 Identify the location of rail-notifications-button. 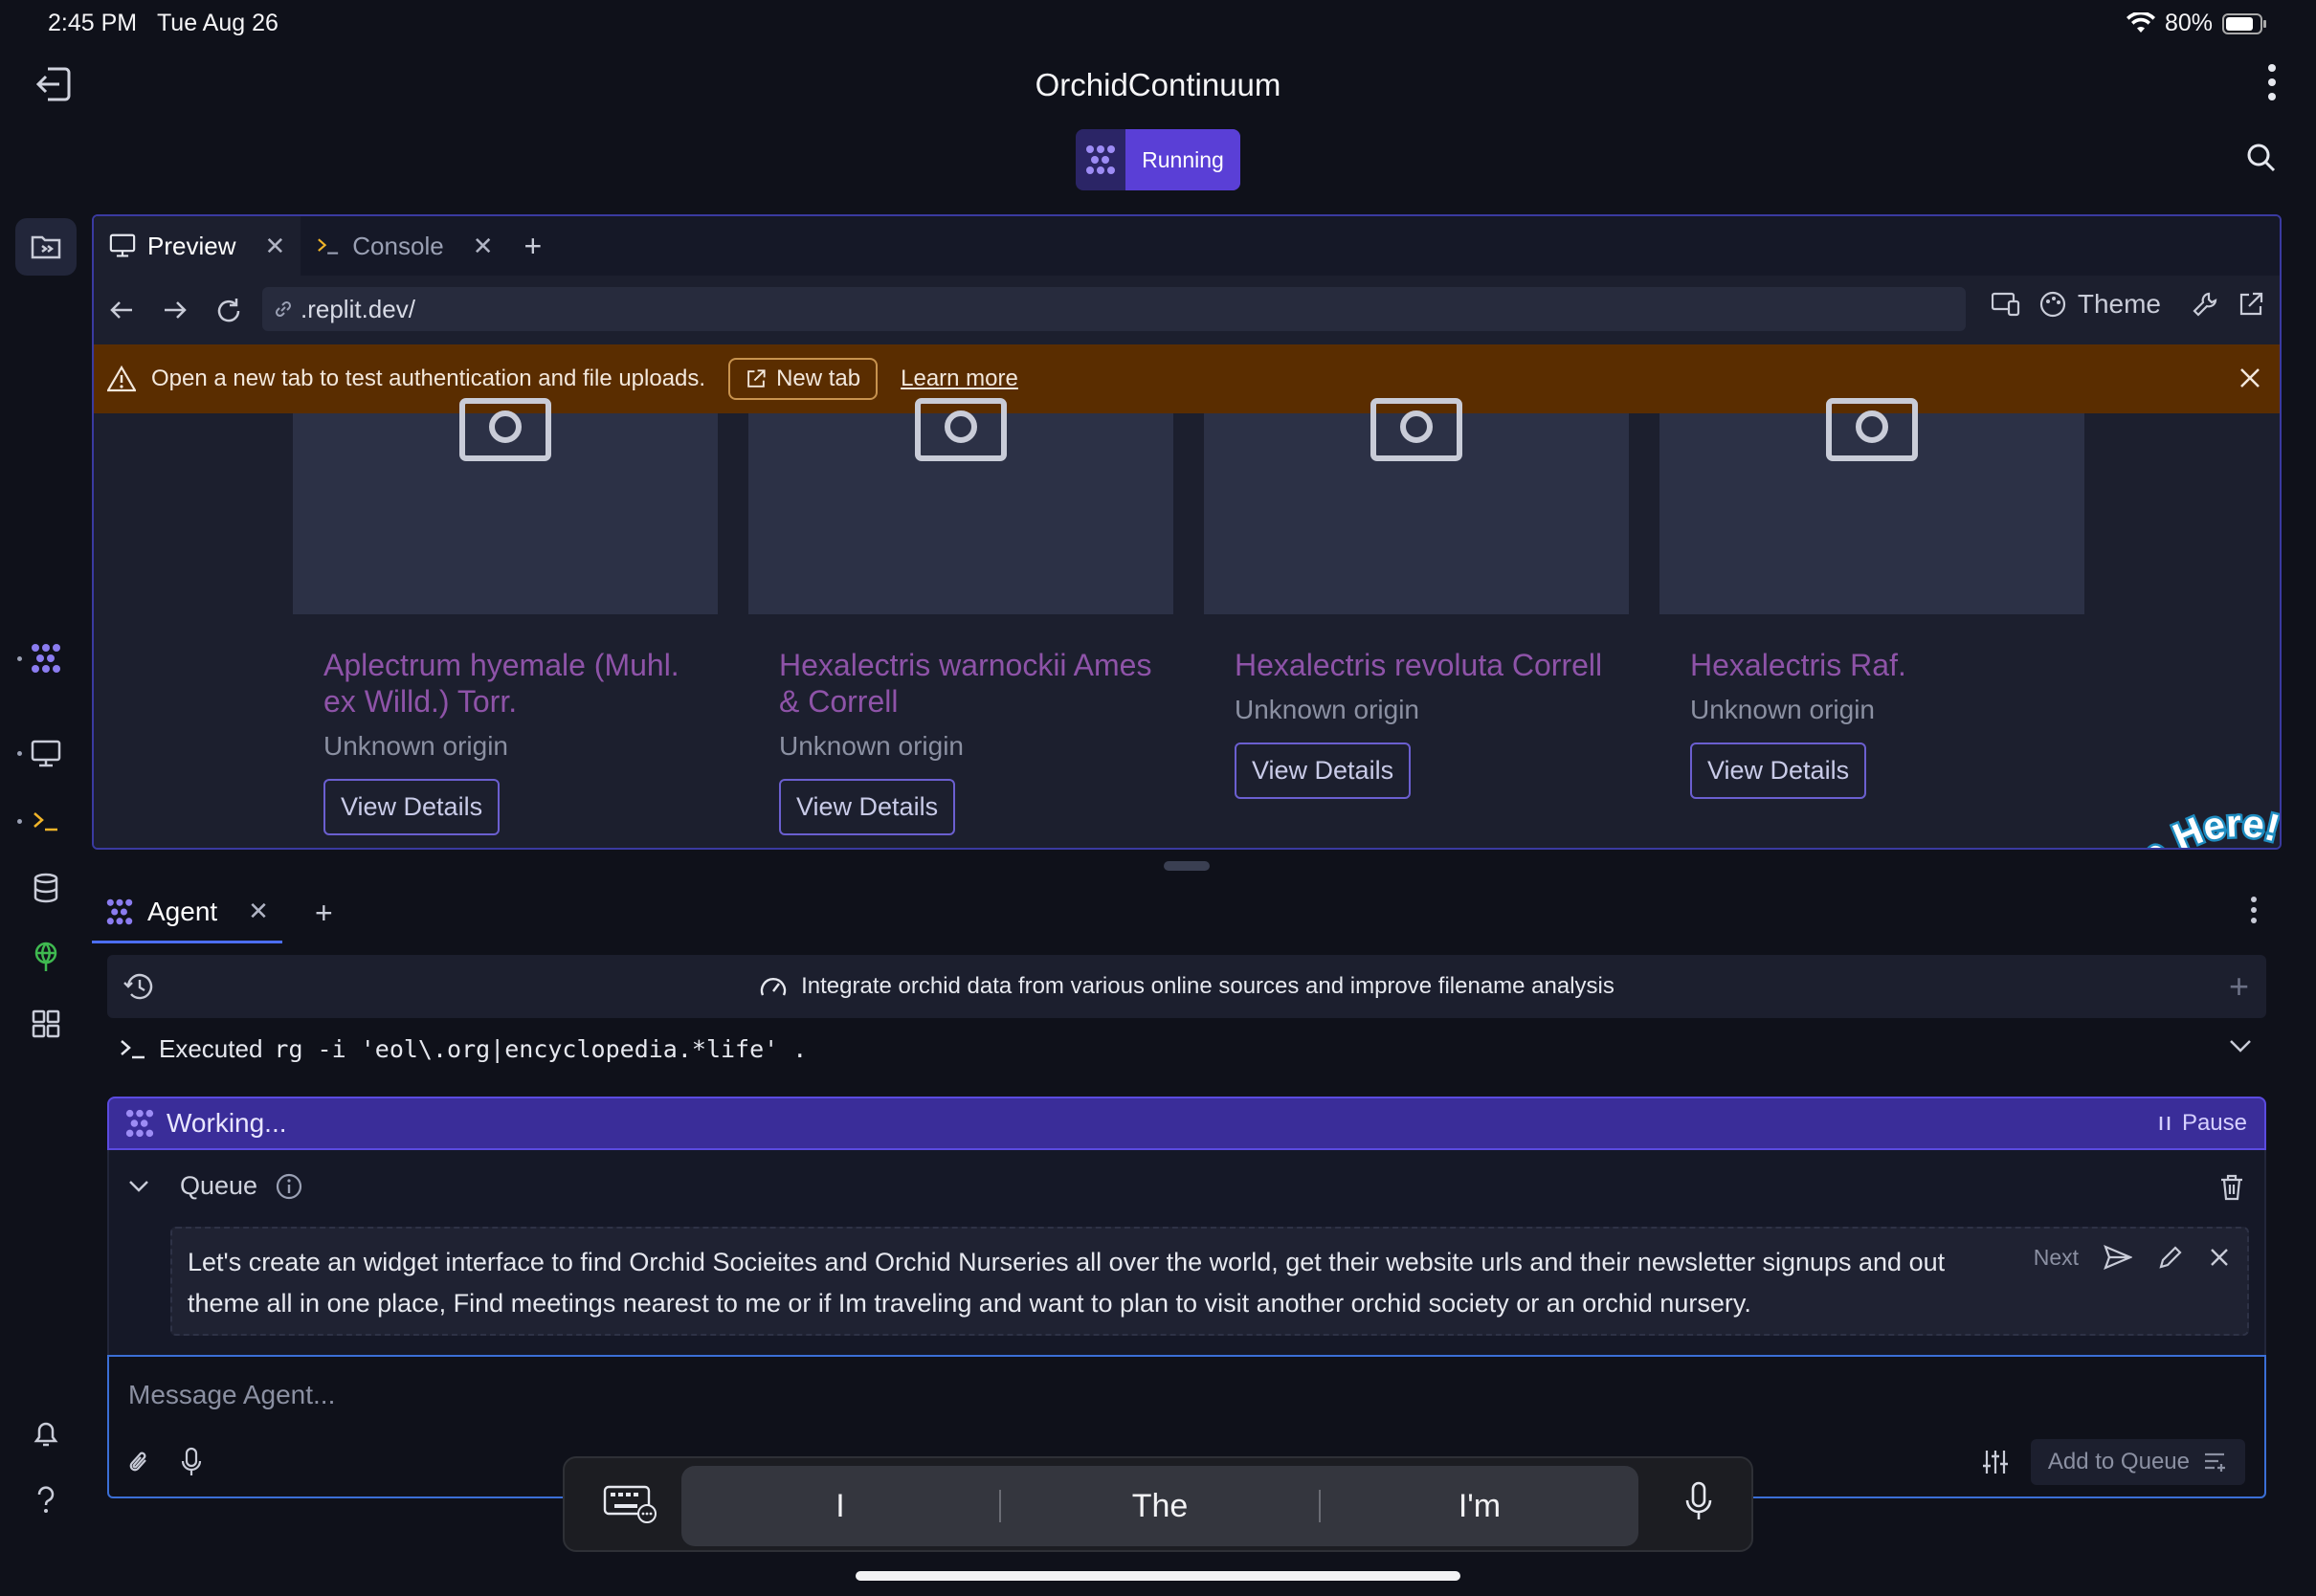
(46, 1433).